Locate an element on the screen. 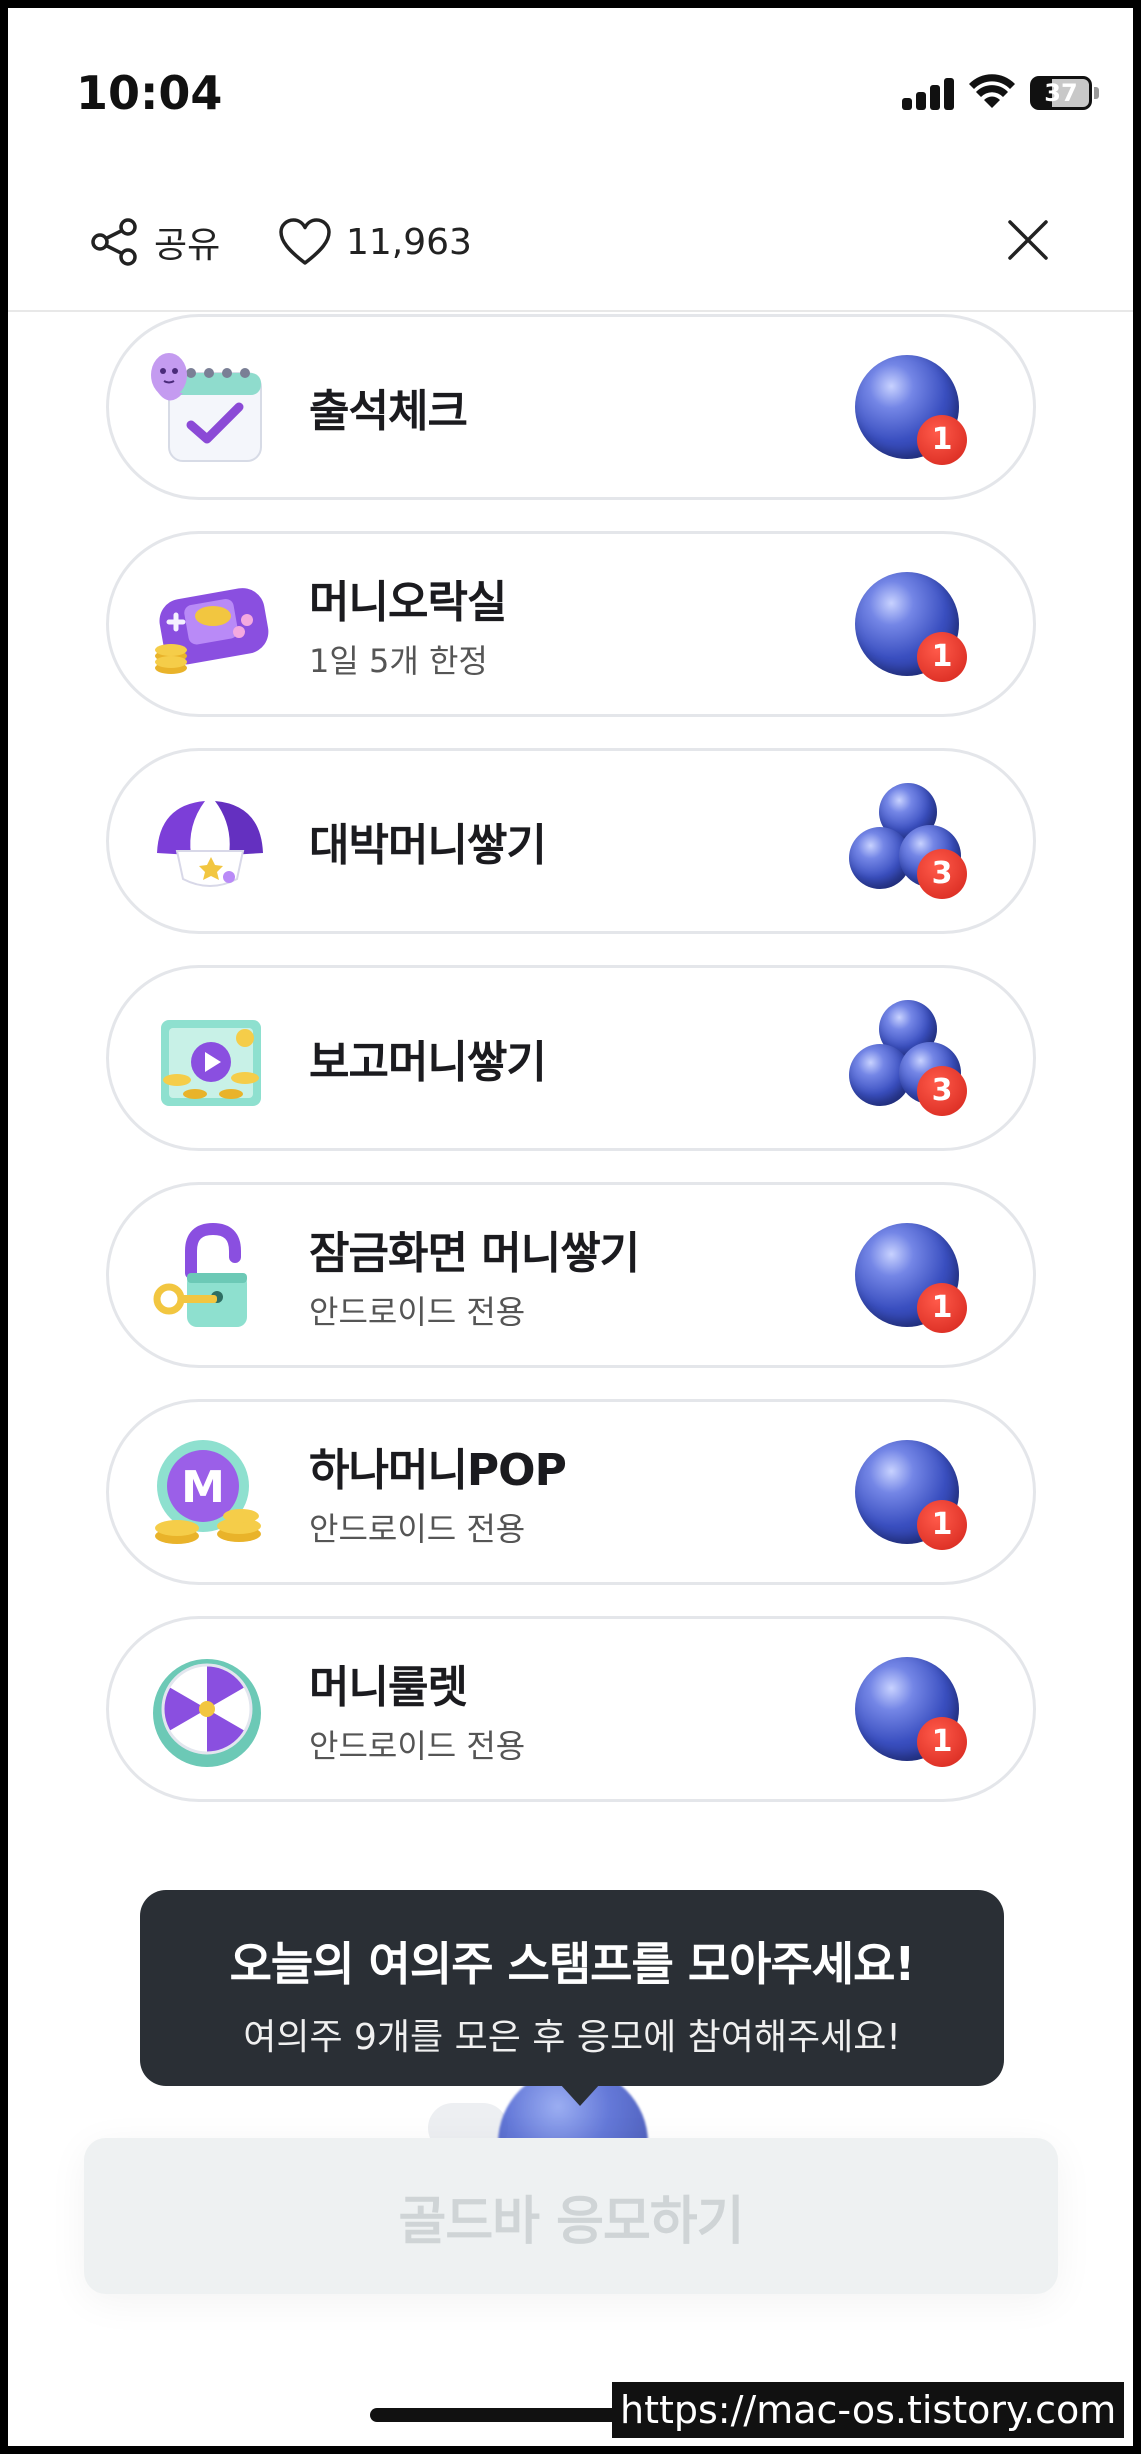 The height and width of the screenshot is (2454, 1141). mission-text: 잠금화면 머니쌓기 안드로이드 전용 is located at coordinates (474, 1275).